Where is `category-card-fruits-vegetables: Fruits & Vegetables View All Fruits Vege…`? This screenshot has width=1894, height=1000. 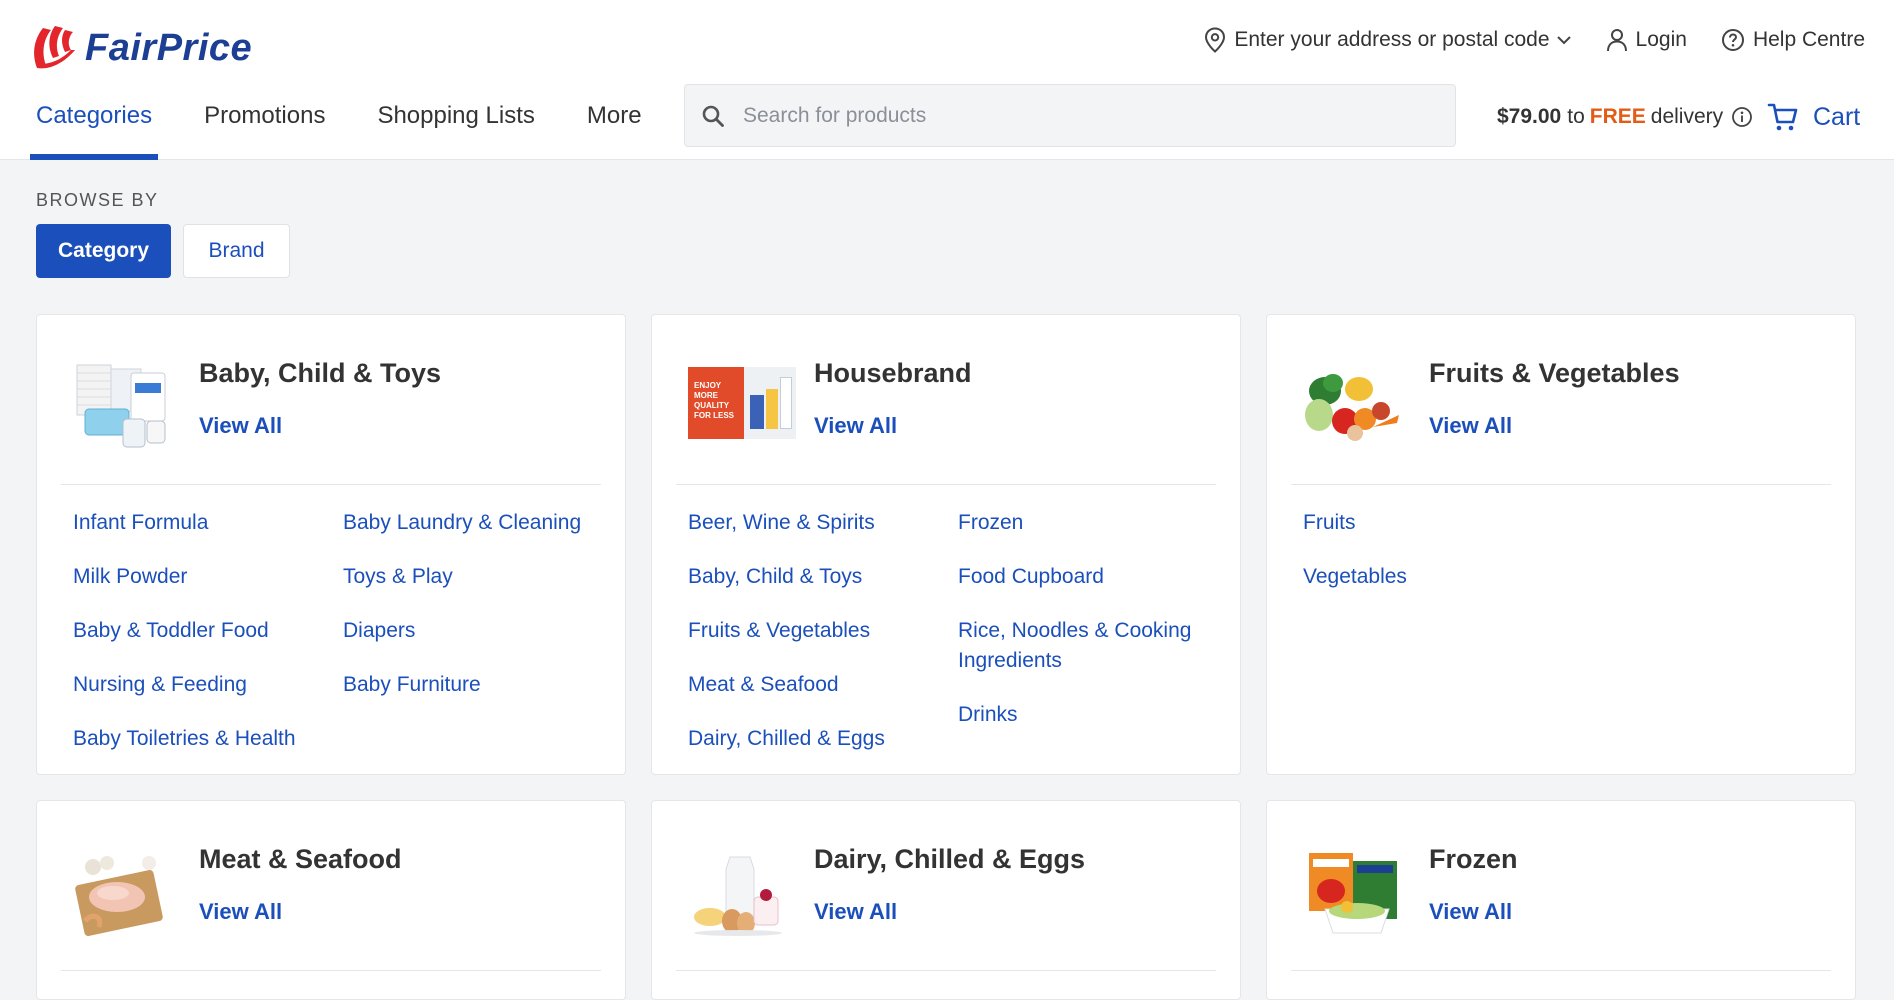
category-card-fruits-vegetables: Fruits & Vegetables View All Fruits Vege… is located at coordinates (1561, 544).